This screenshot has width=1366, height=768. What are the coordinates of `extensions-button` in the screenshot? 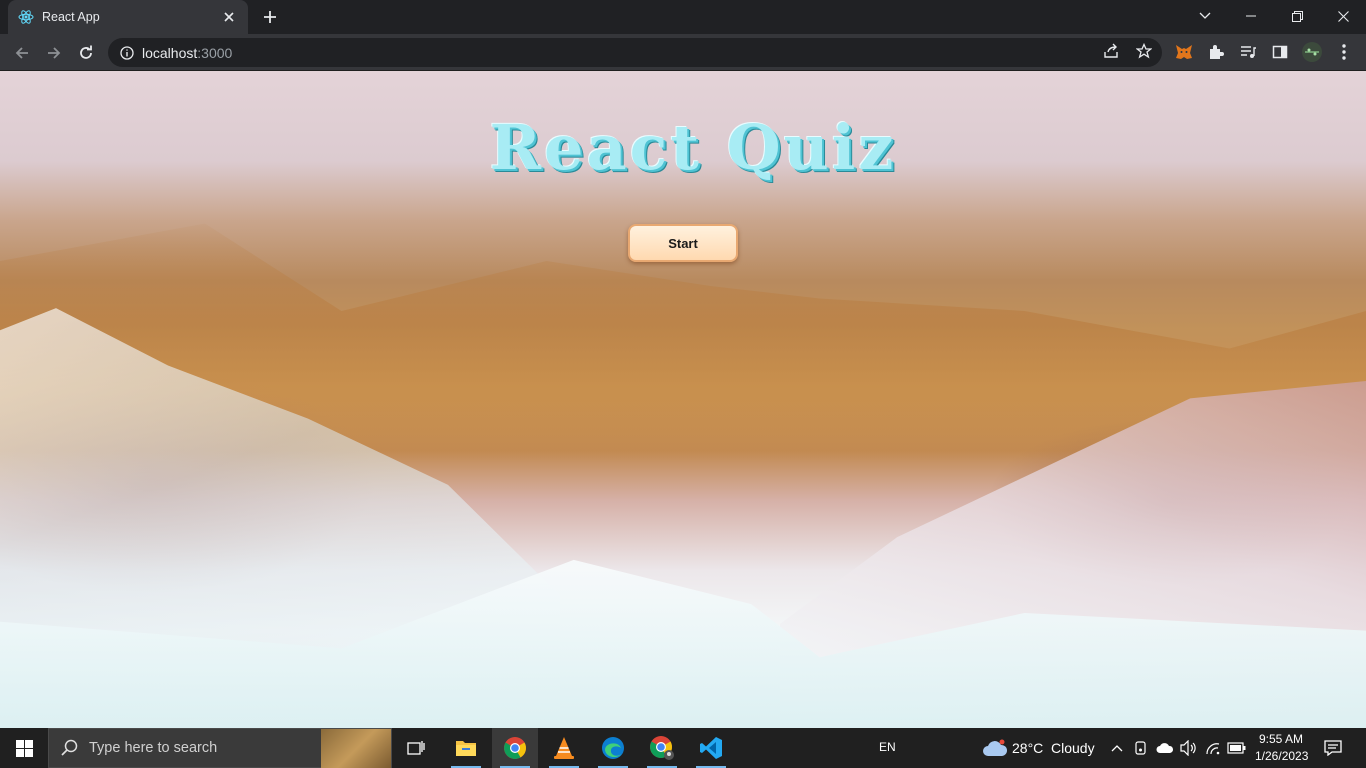 It's located at (1216, 52).